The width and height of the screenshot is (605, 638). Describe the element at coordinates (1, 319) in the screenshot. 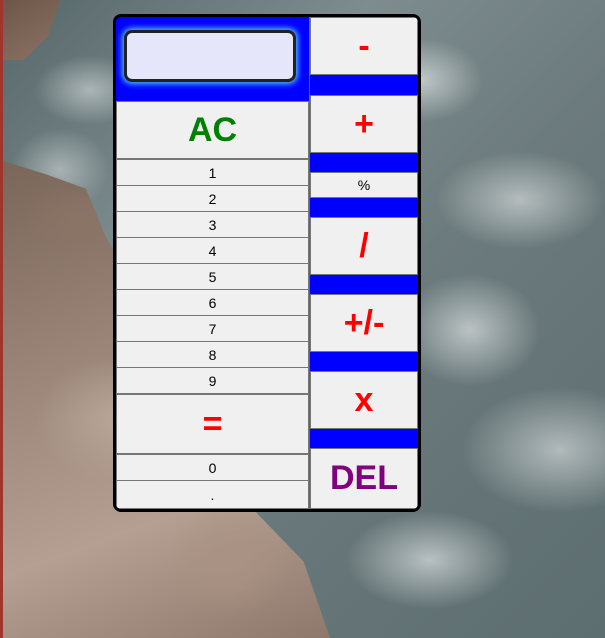

I see `left-edge-strip` at that location.